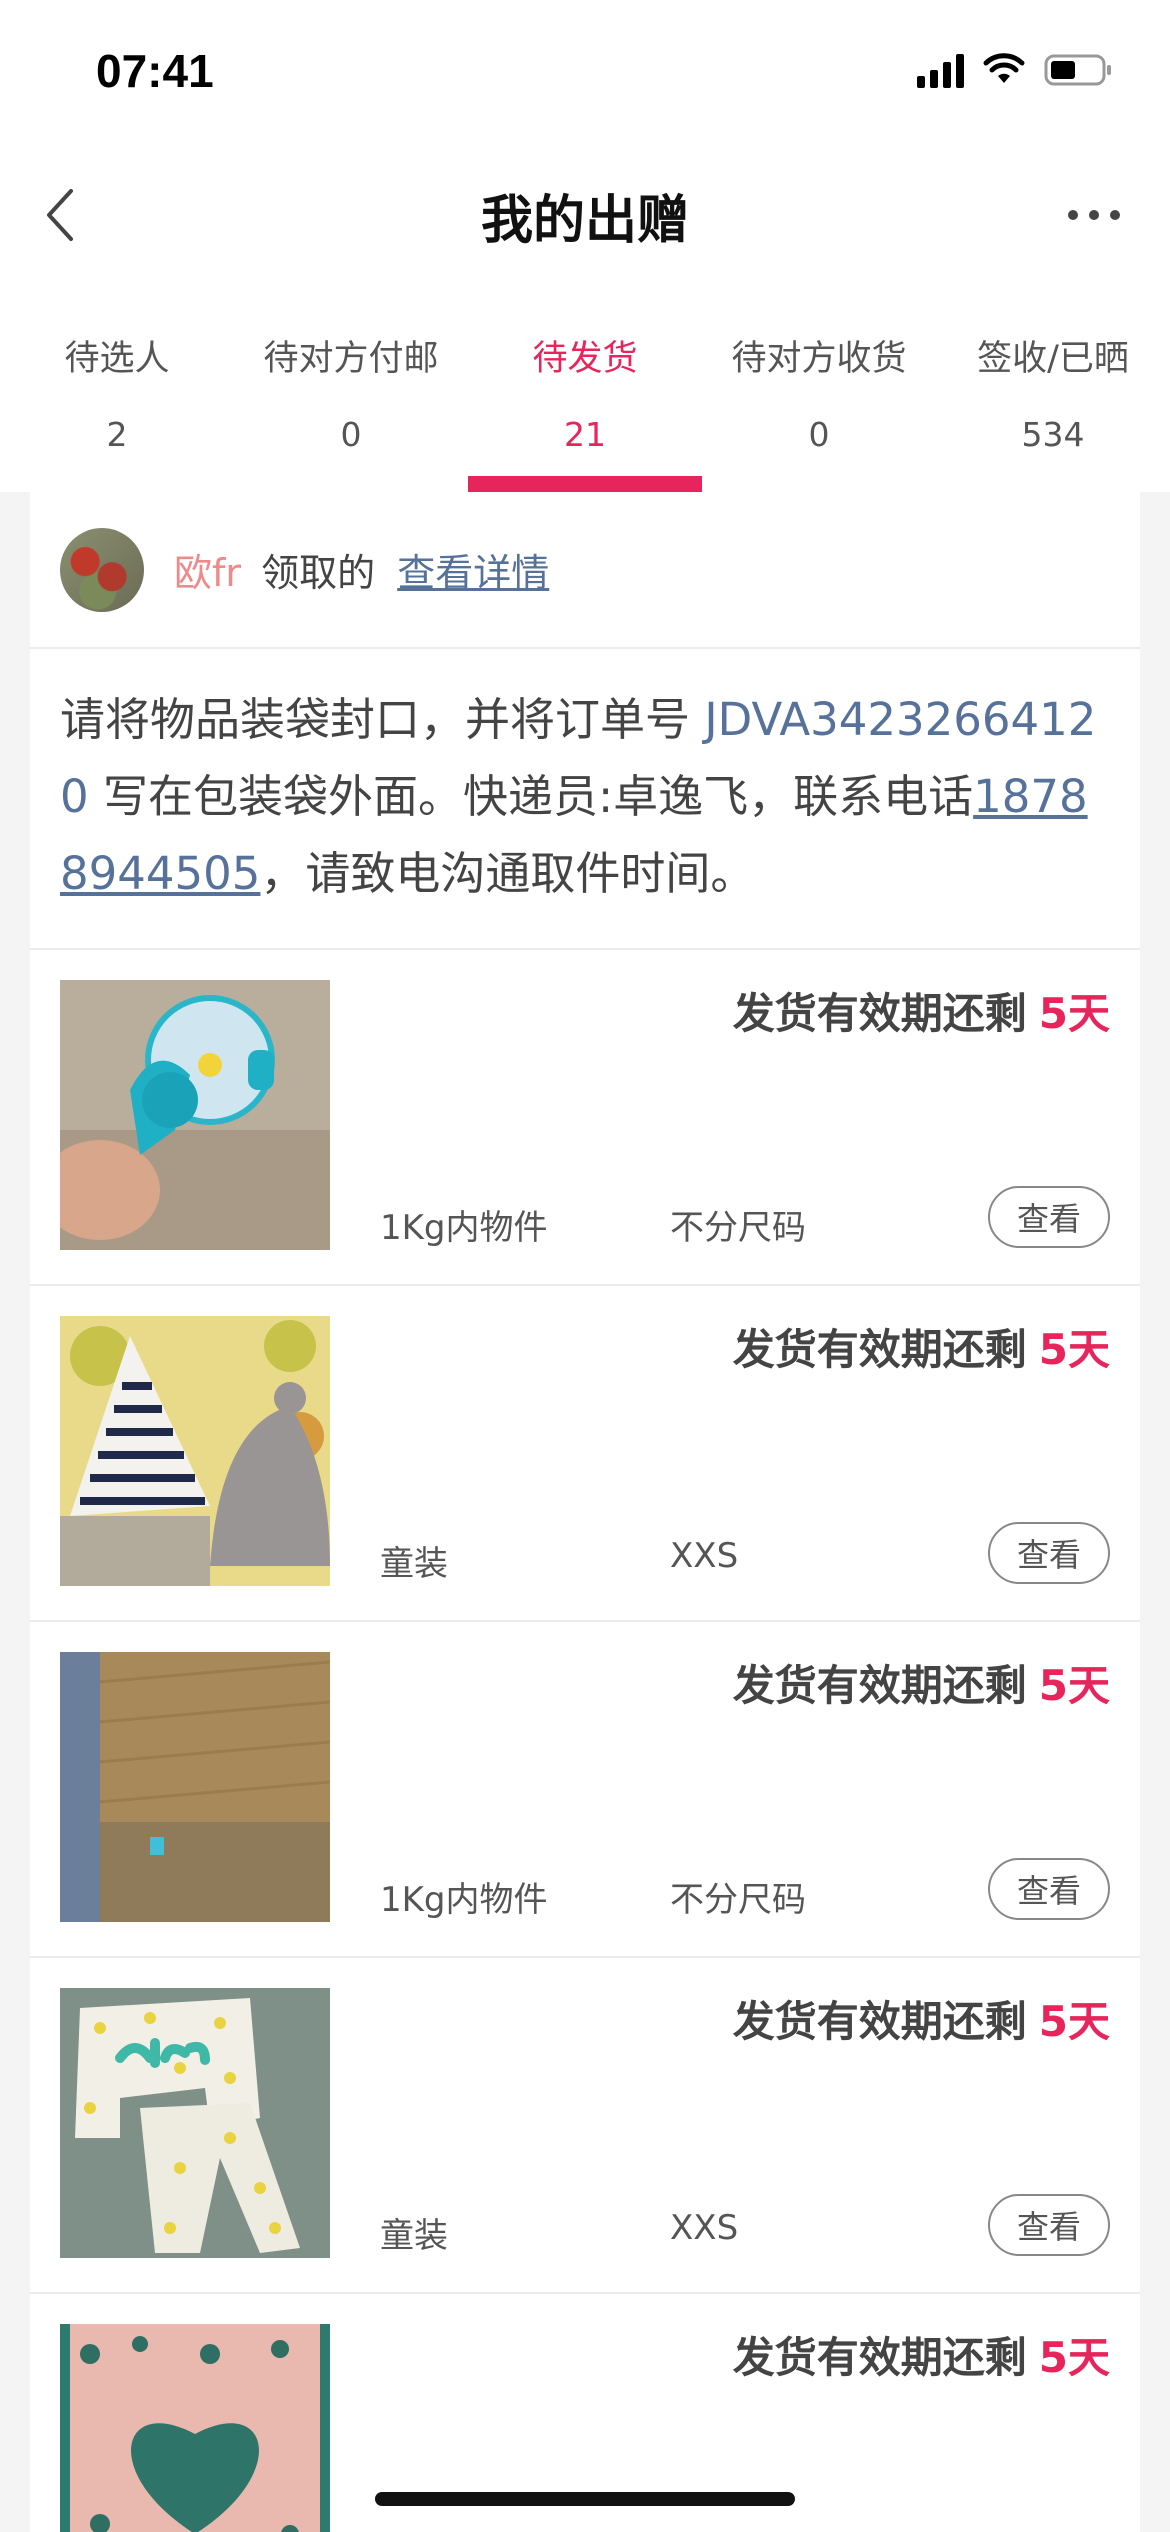 The height and width of the screenshot is (2532, 1170). I want to click on more-icon, so click(1094, 215).